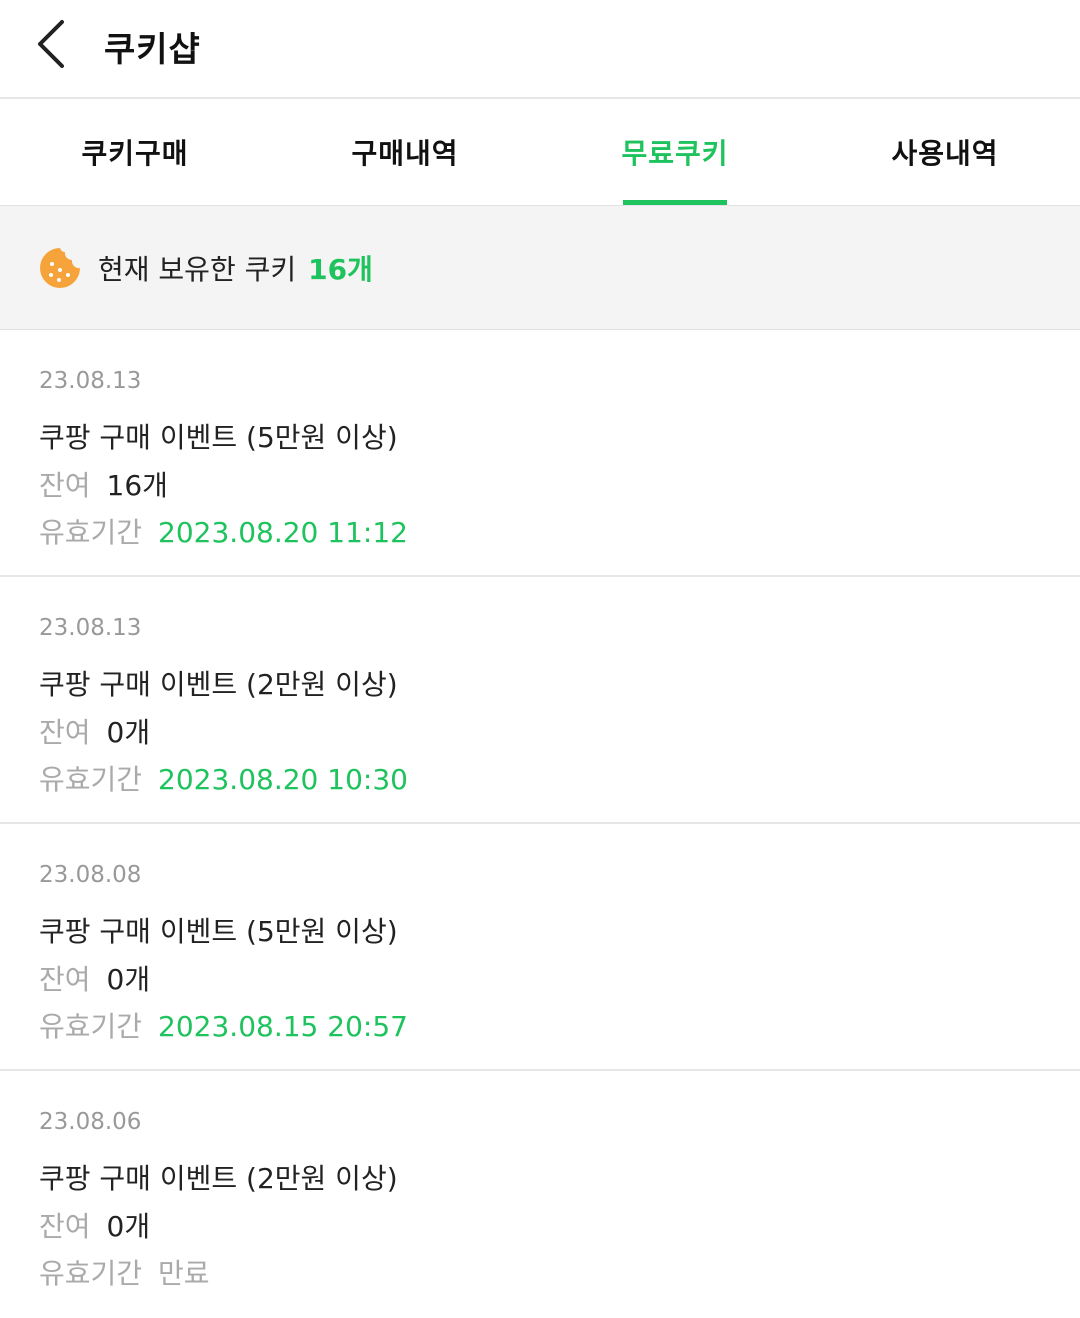  What do you see at coordinates (340, 269) in the screenshot?
I see `balance-count: 16개` at bounding box center [340, 269].